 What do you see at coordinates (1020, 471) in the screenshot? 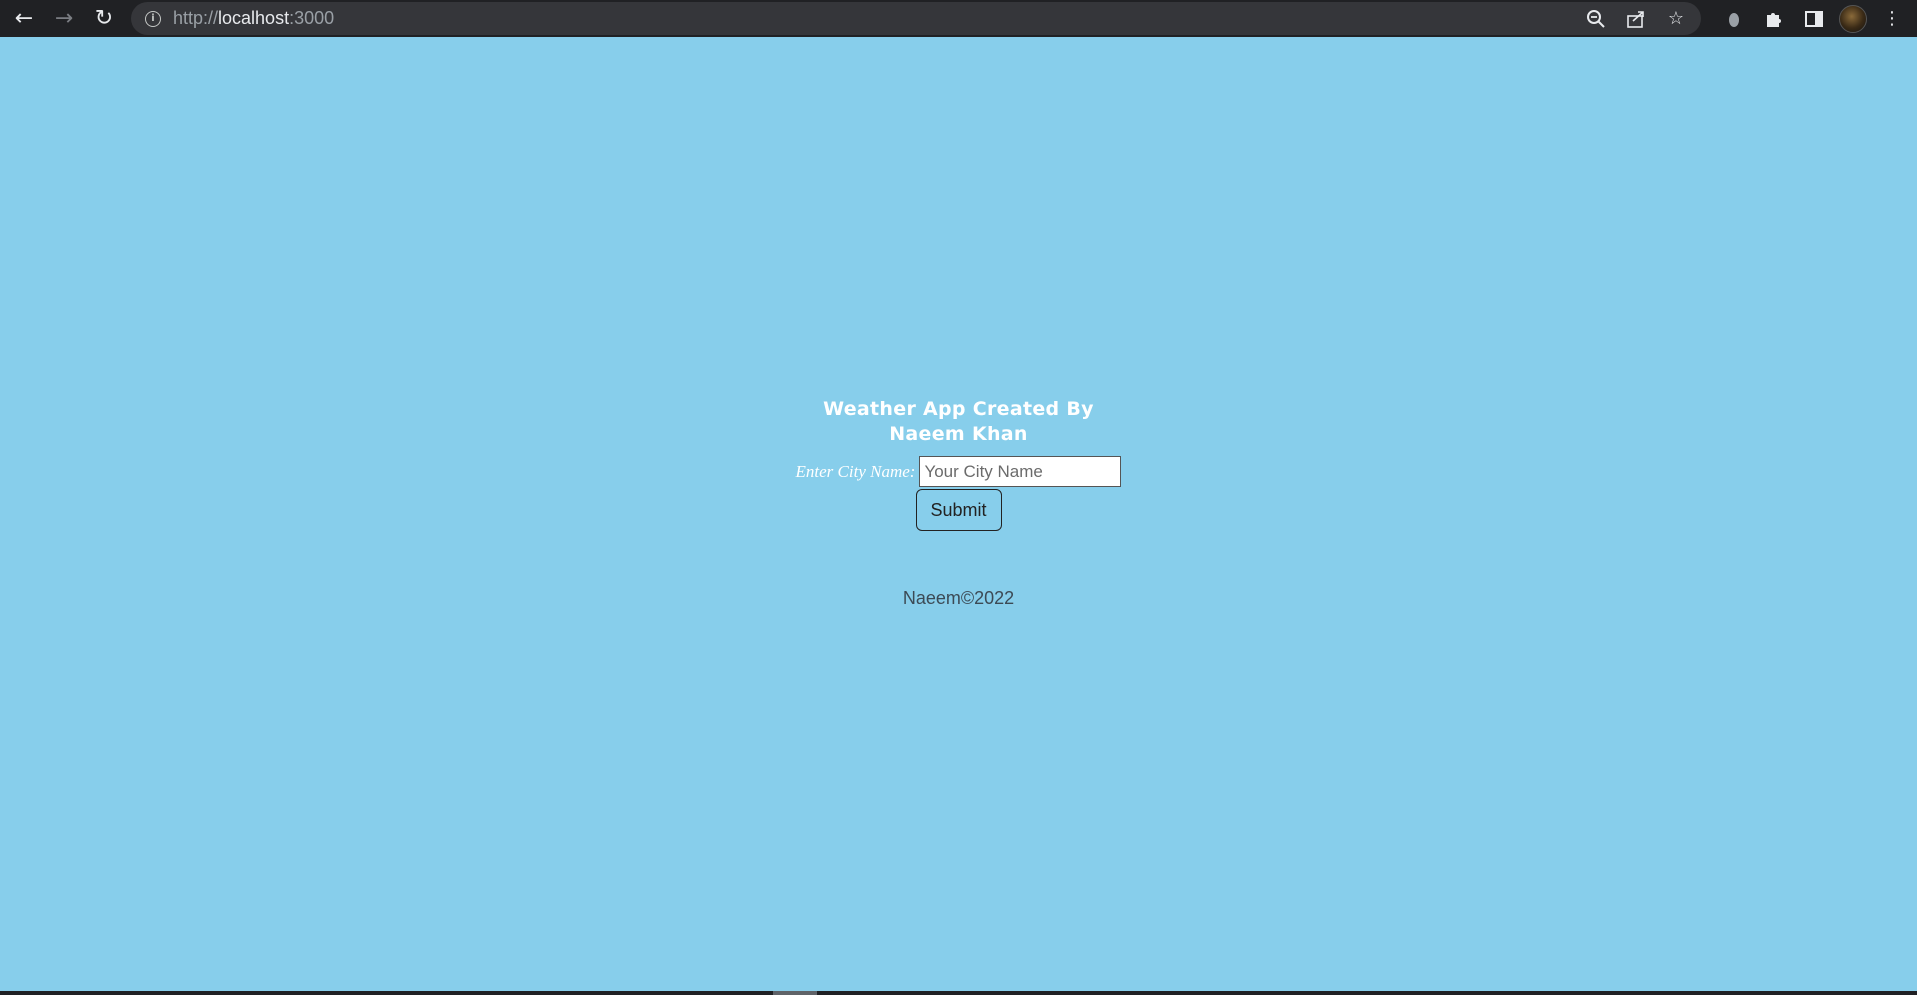
I see `city-input` at bounding box center [1020, 471].